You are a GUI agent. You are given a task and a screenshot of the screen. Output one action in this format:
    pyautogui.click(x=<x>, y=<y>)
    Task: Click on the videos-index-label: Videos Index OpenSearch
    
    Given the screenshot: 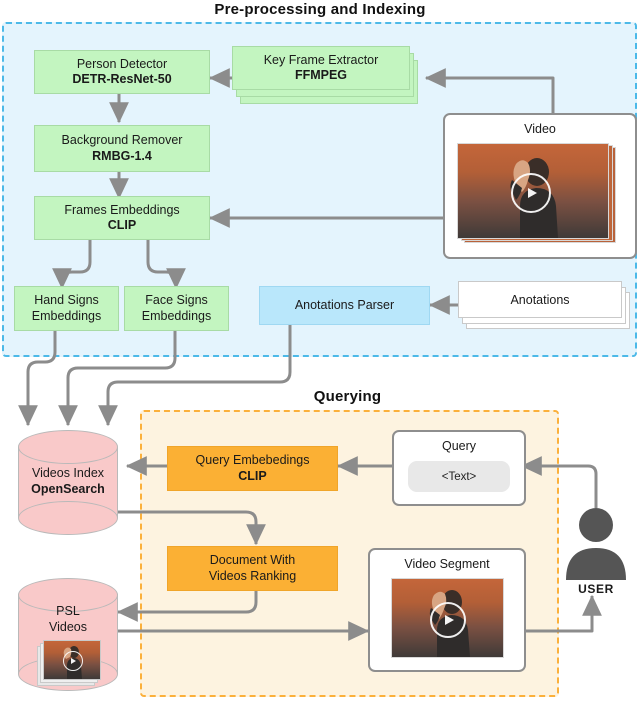 What is the action you would take?
    pyautogui.click(x=68, y=481)
    